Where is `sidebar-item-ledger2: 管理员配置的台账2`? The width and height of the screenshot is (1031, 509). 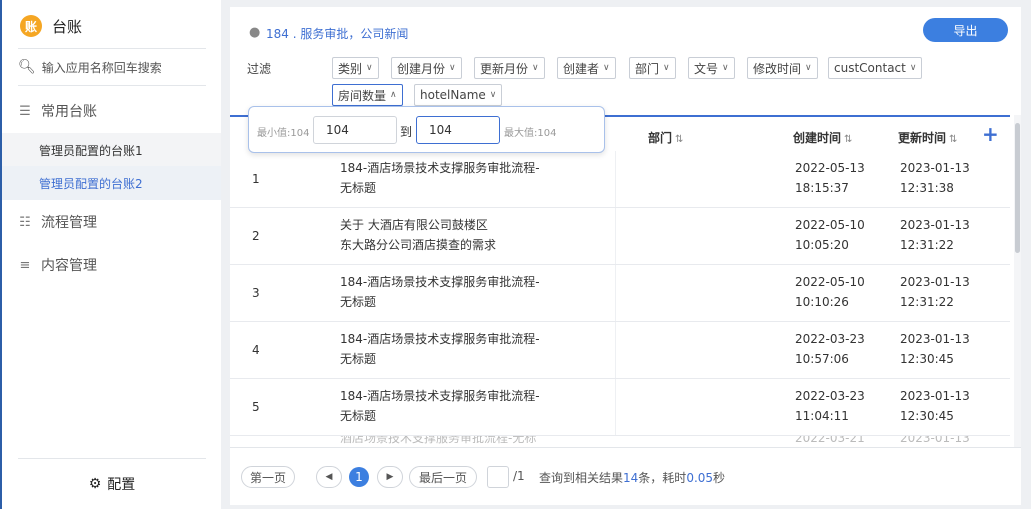 sidebar-item-ledger2: 管理员配置的台账2 is located at coordinates (111, 183).